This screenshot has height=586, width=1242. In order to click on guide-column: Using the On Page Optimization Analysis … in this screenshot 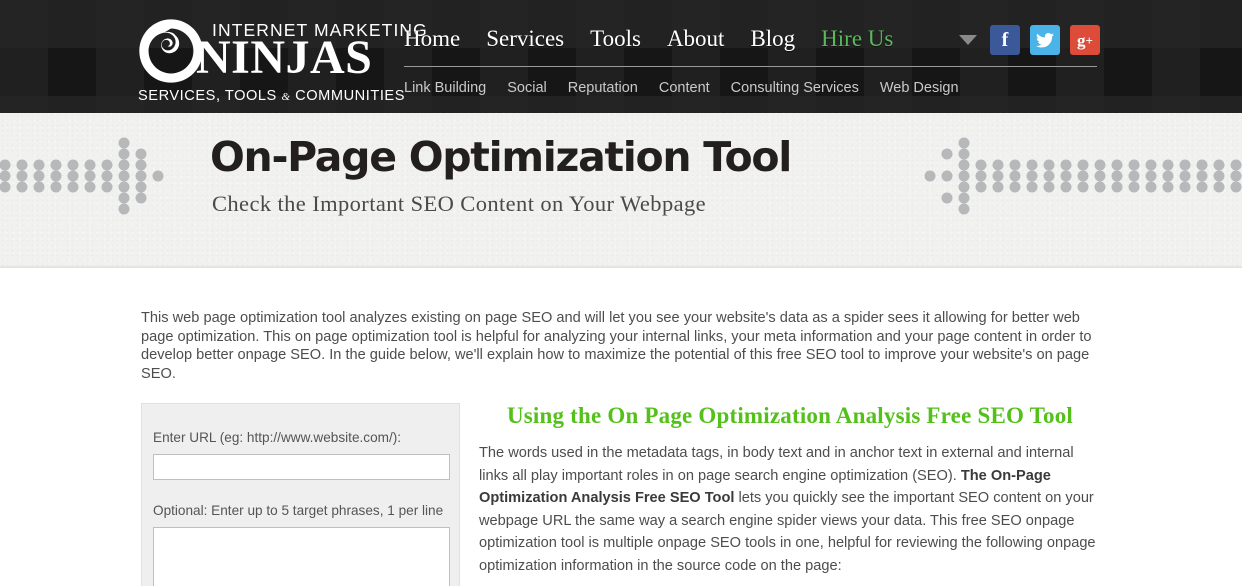, I will do `click(790, 490)`.